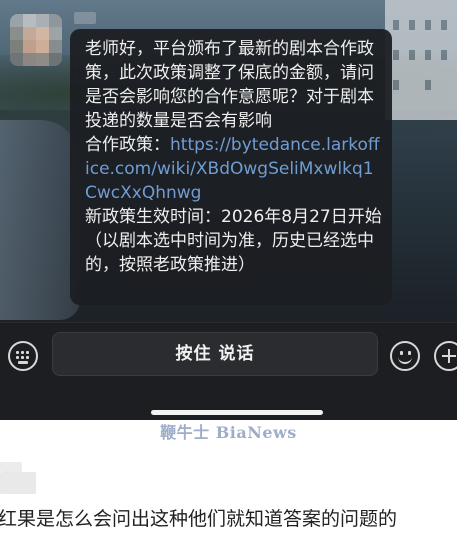  I want to click on avatar, so click(36, 40).